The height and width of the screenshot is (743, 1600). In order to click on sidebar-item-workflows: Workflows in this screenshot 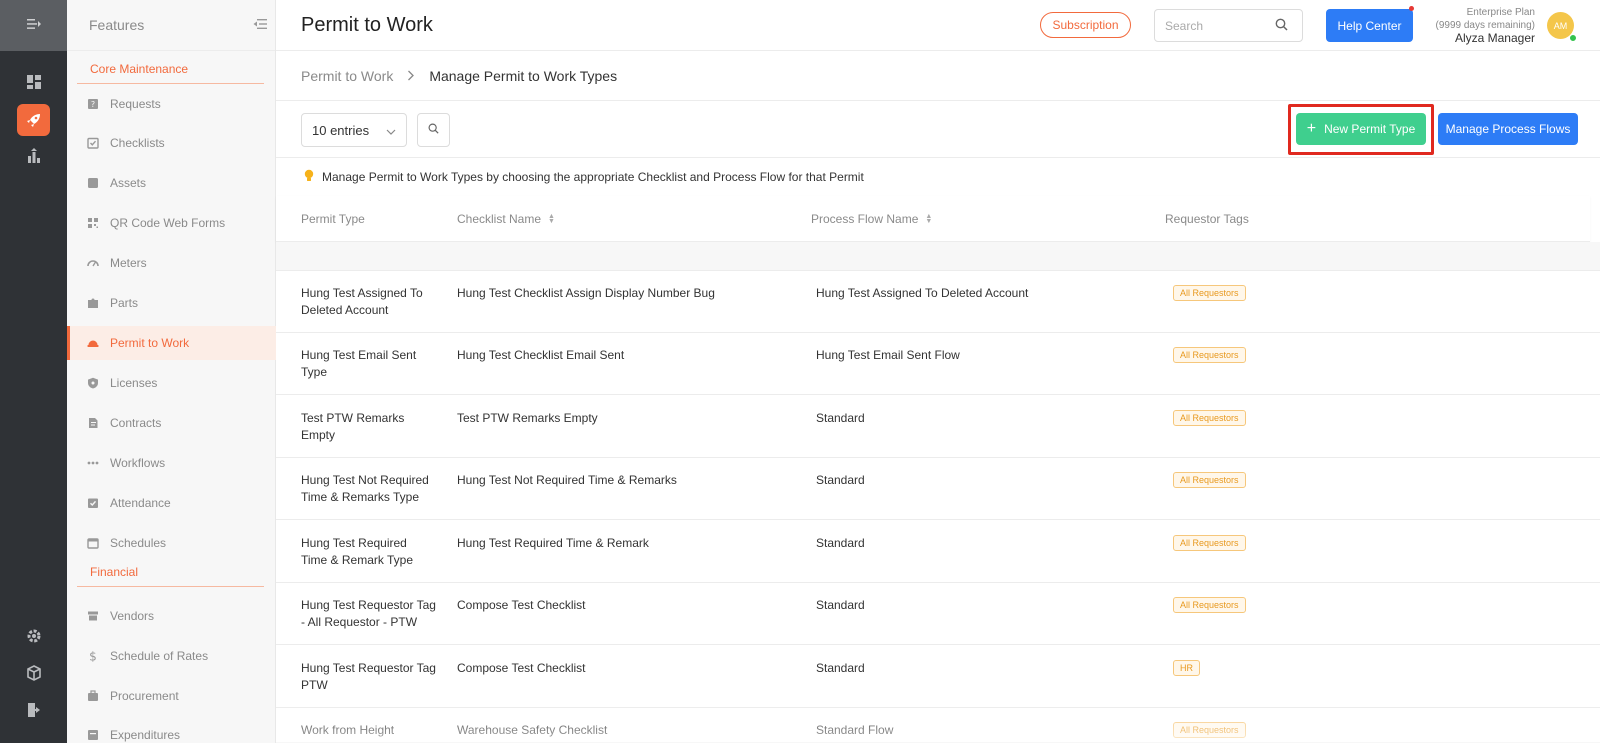, I will do `click(171, 463)`.